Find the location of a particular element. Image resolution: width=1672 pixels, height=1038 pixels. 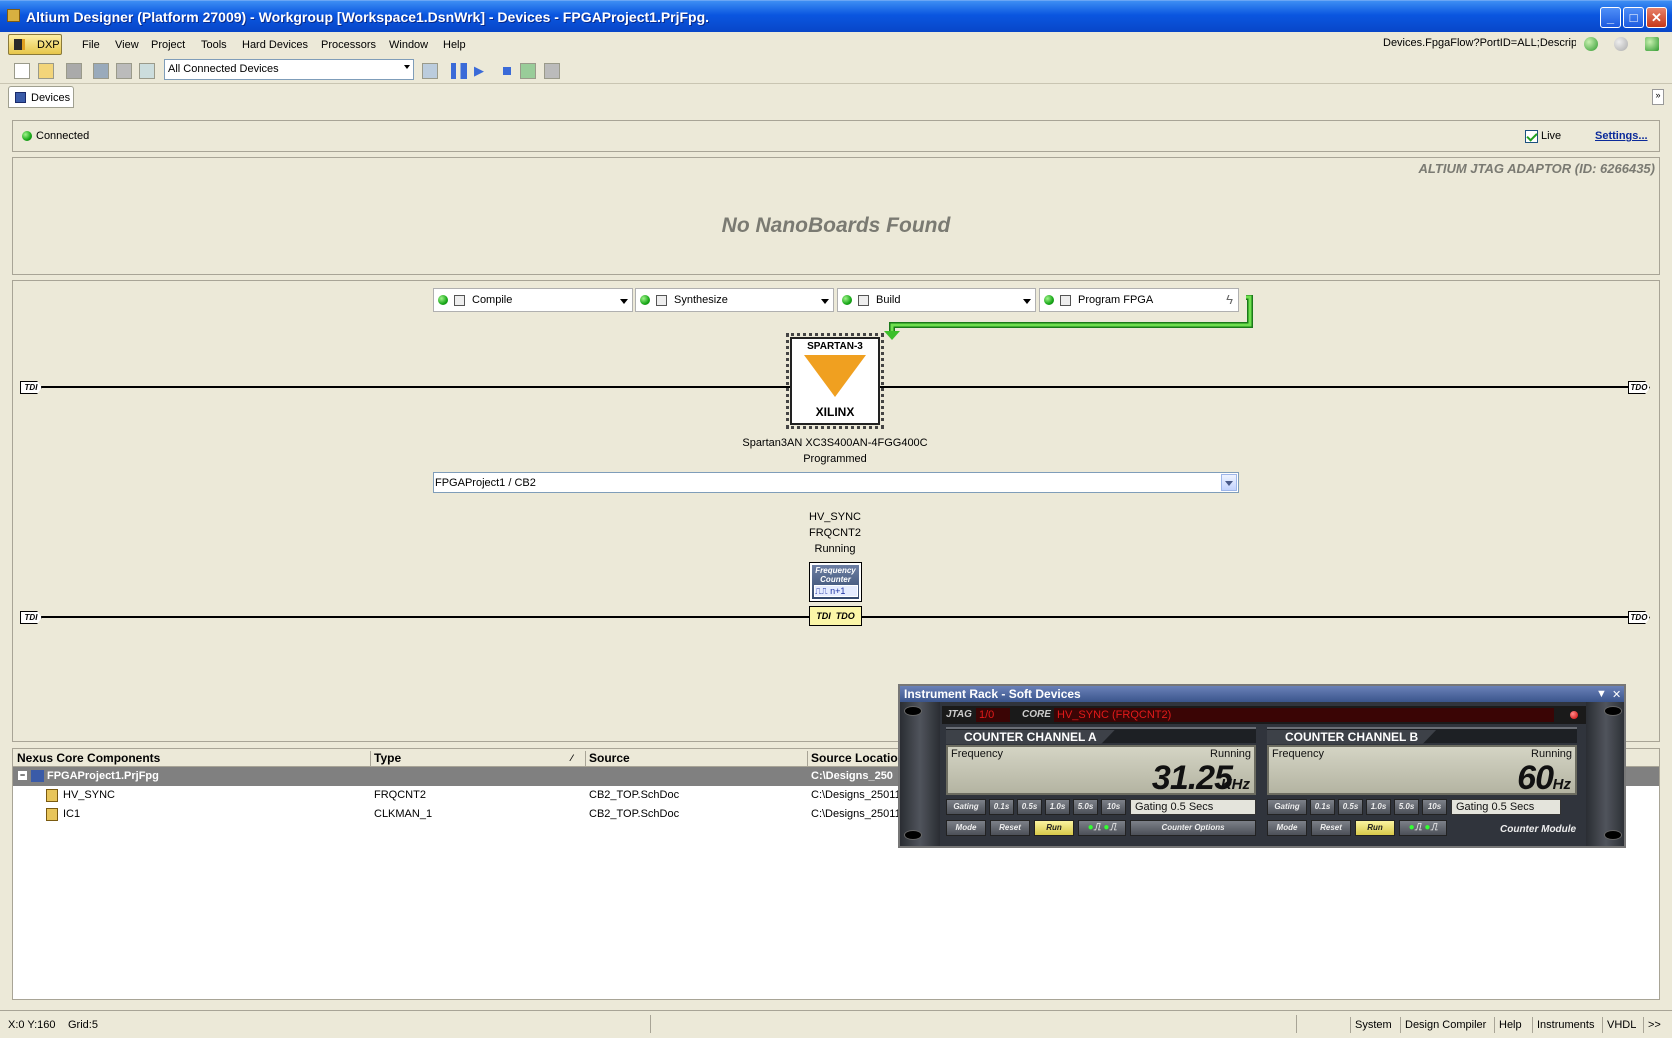

row-name: HV_SYNC is located at coordinates (89, 795).